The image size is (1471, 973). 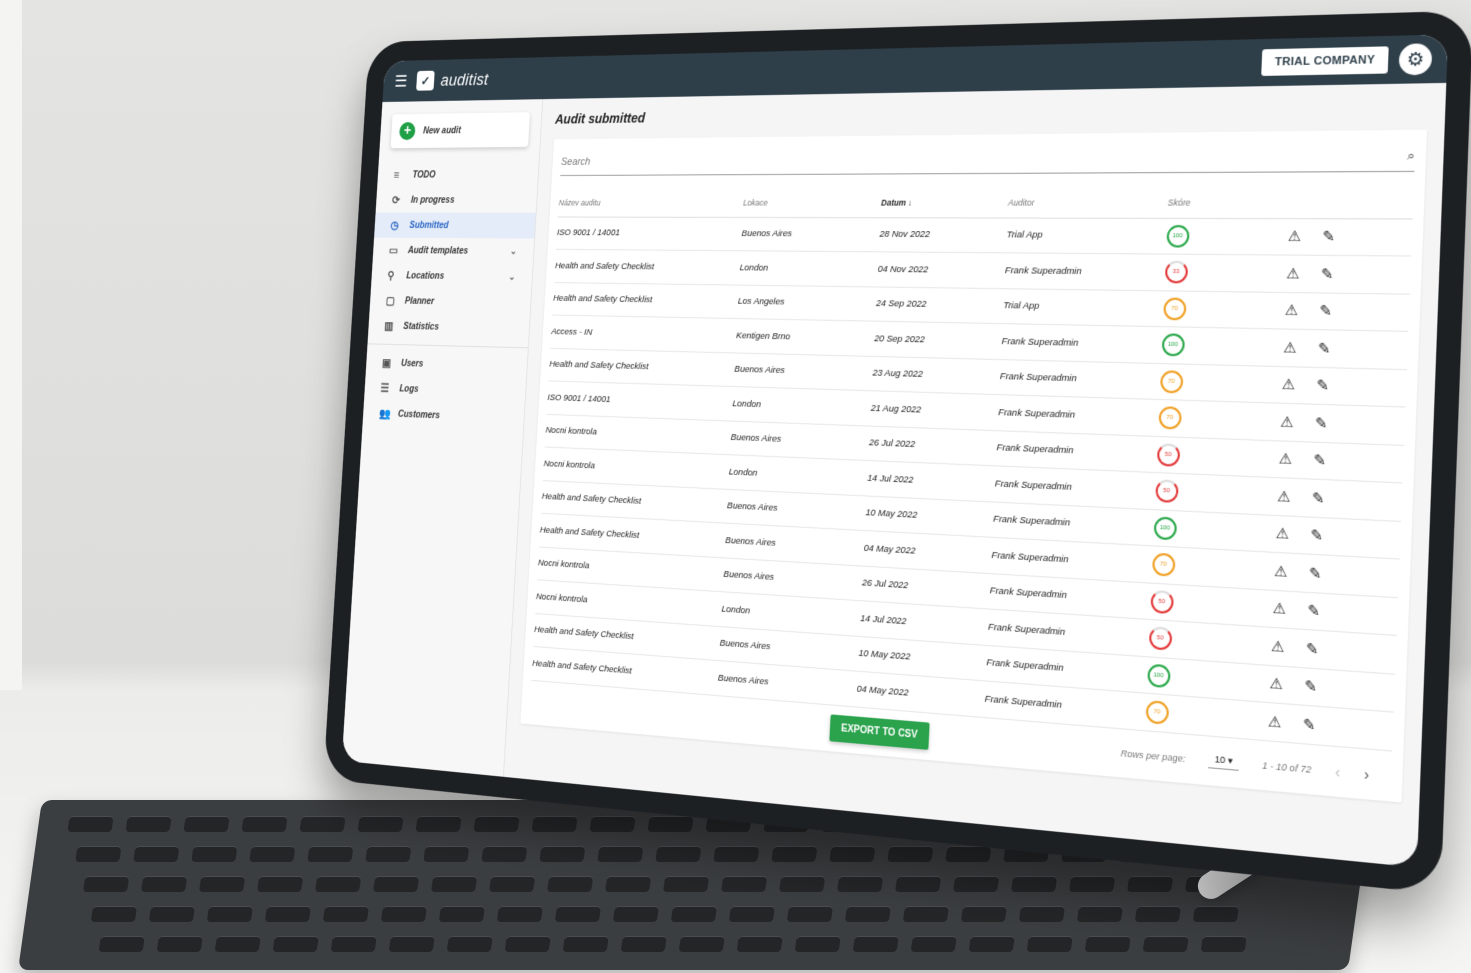 I want to click on column-header-auditor: Auditor, so click(x=1088, y=202).